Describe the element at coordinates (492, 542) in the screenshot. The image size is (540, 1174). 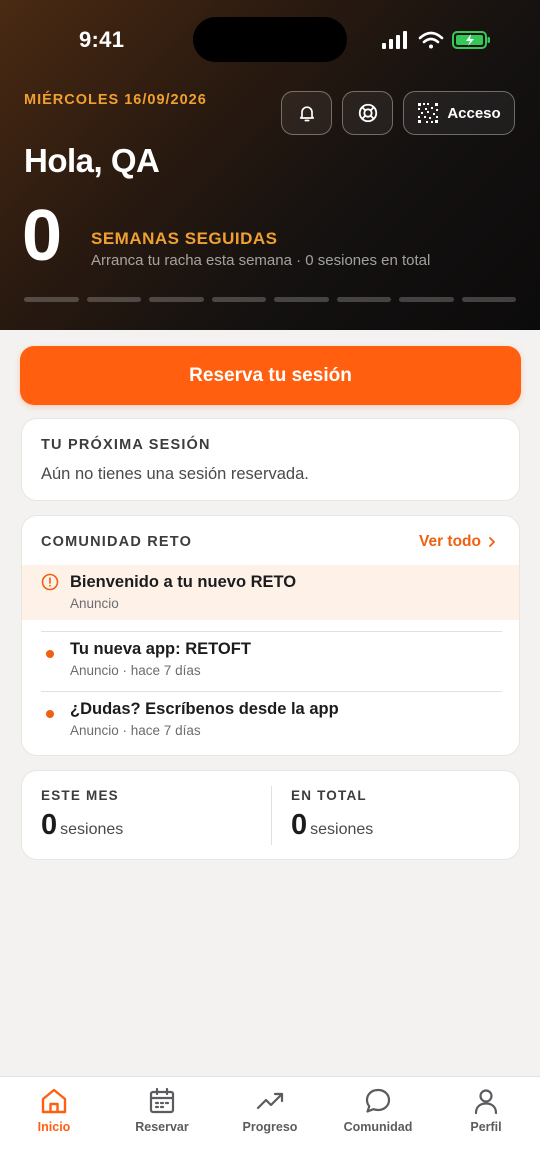
I see `chevron-right-icon` at that location.